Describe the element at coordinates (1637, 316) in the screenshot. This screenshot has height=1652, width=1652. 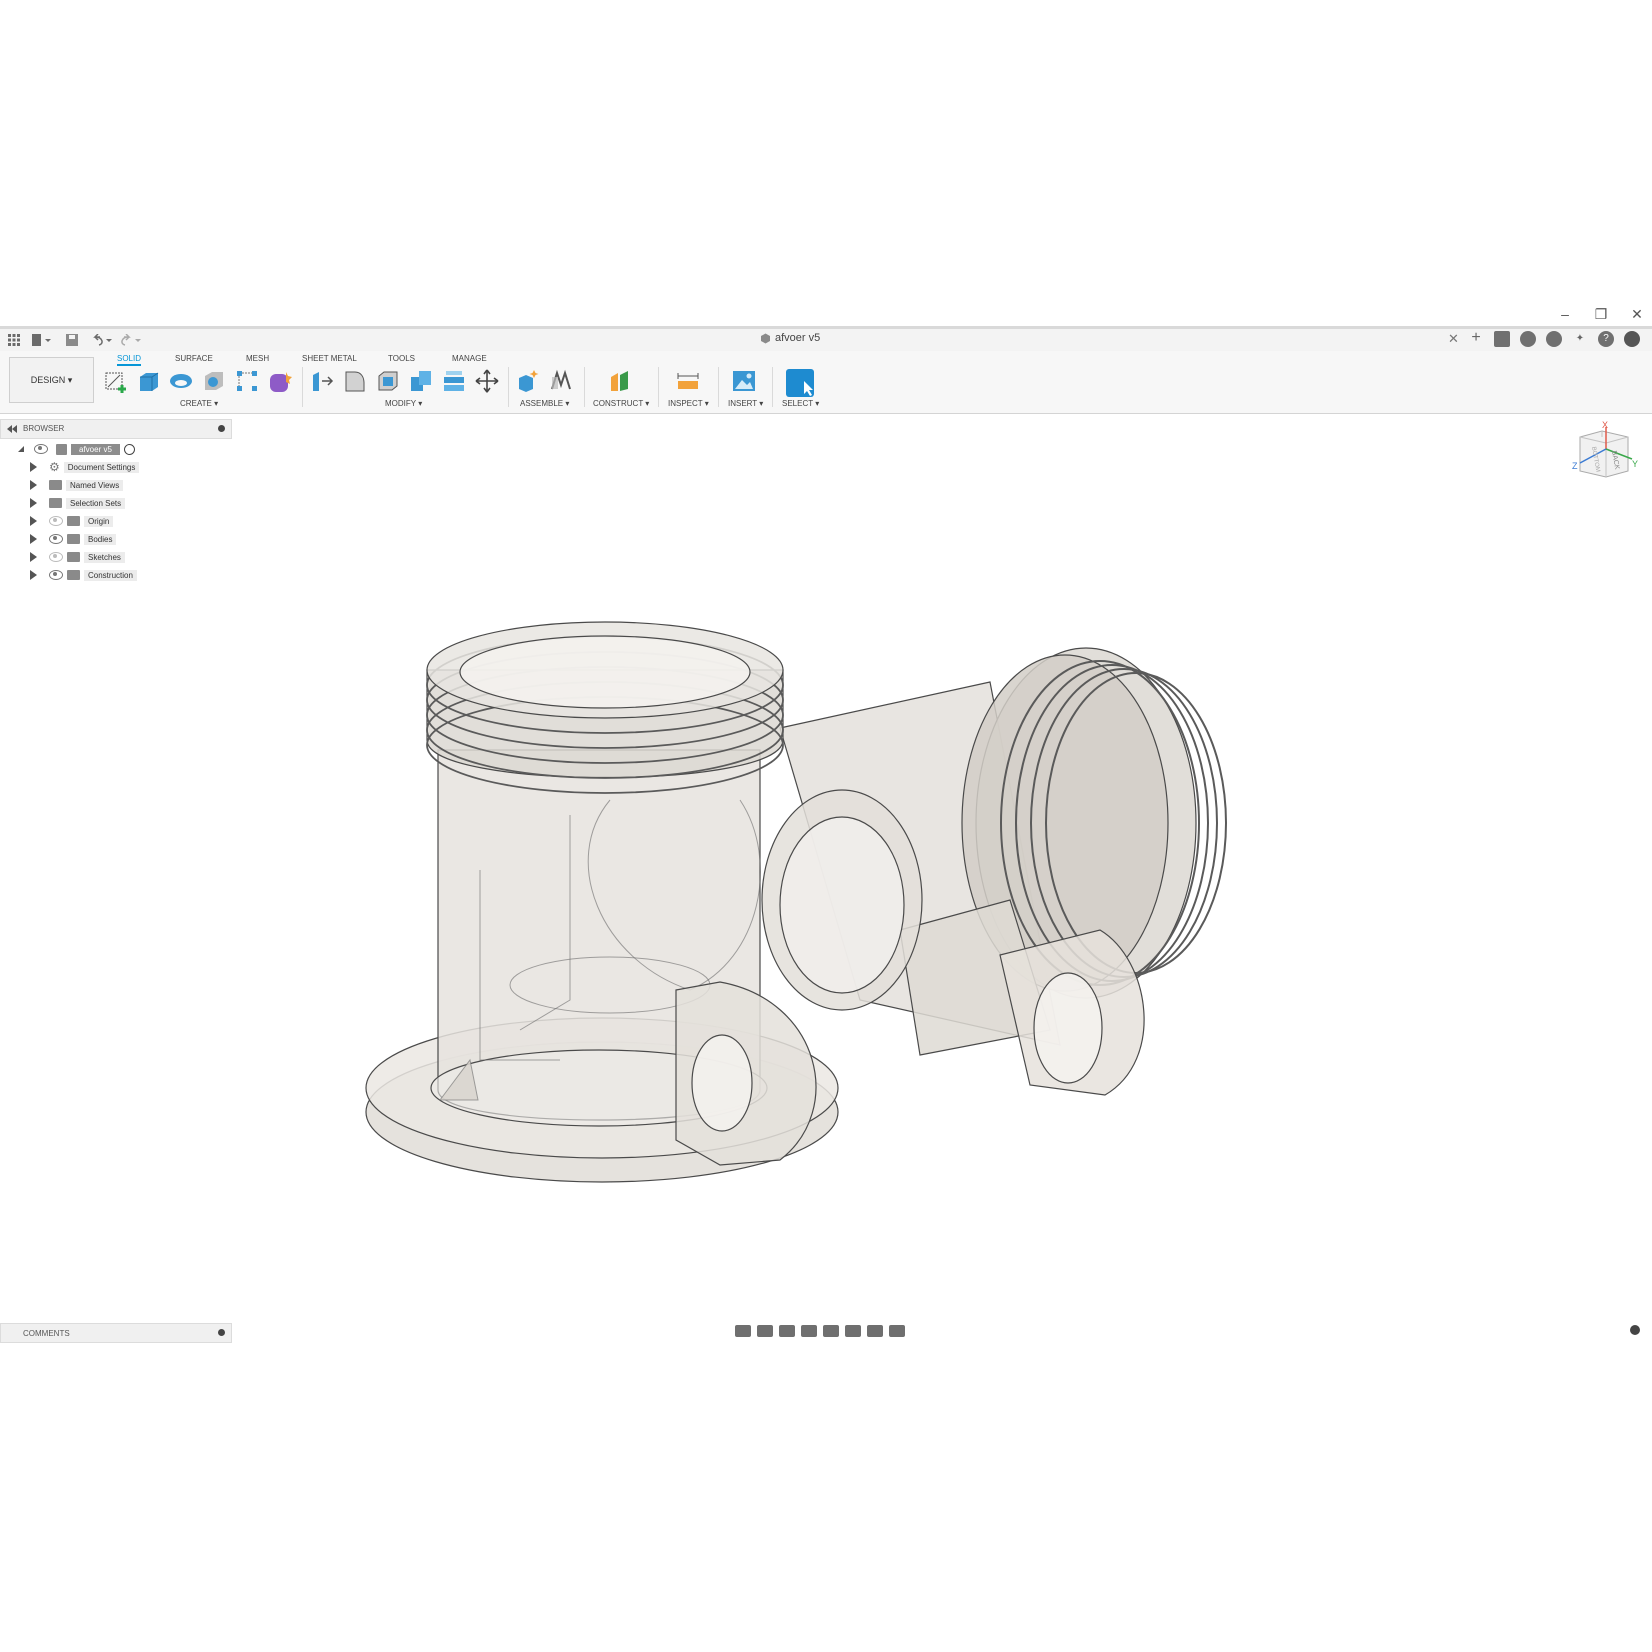
I see `close-button: ✕` at that location.